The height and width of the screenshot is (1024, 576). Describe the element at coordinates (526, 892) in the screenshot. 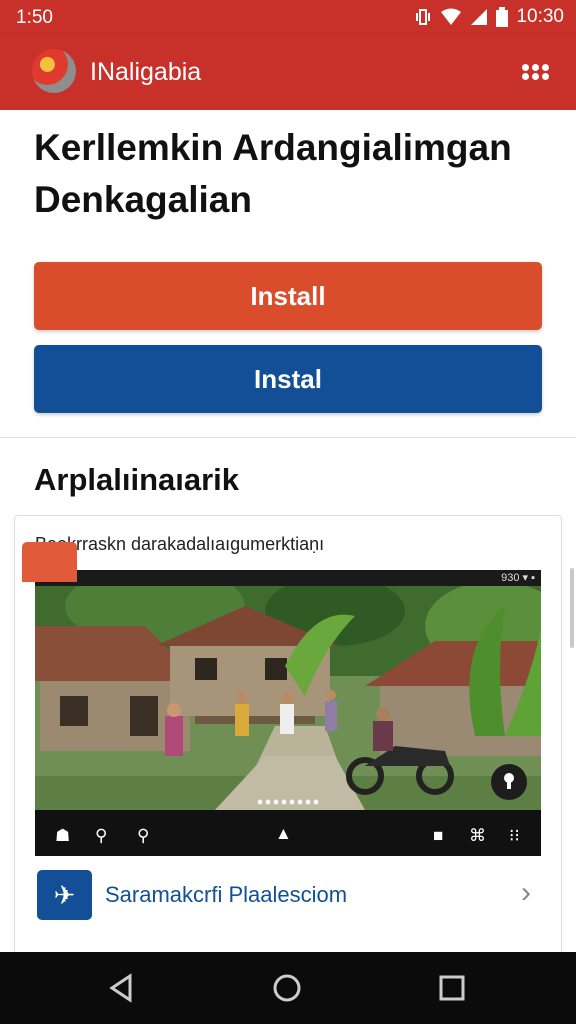

I see `chevron-right-icon: ›` at that location.